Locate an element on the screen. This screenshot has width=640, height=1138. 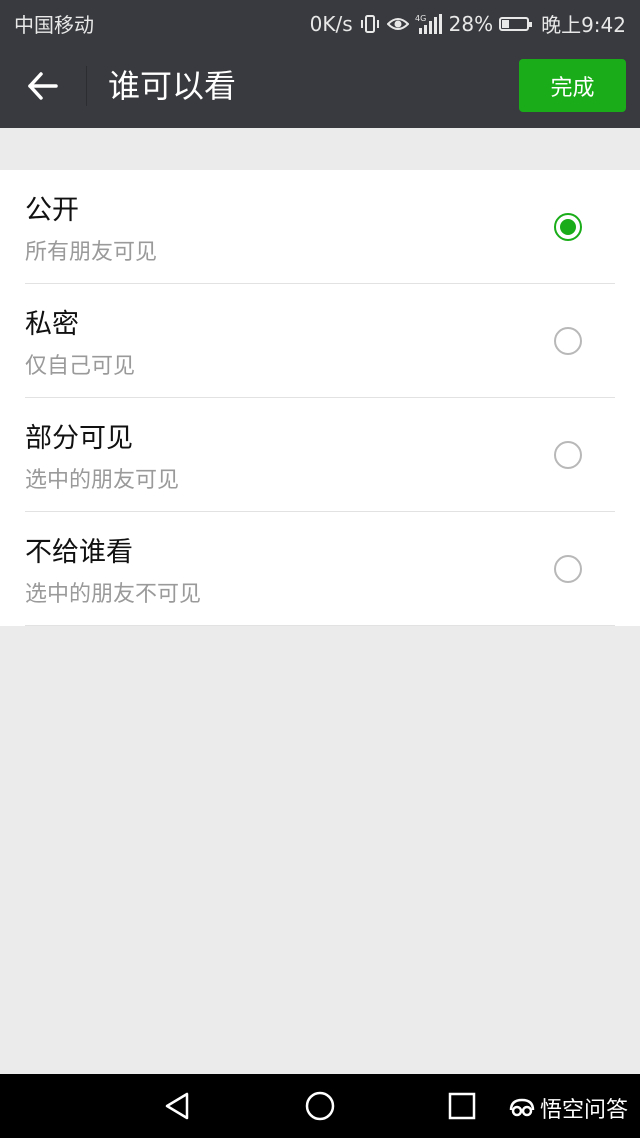
nav-home-button is located at coordinates (320, 1106).